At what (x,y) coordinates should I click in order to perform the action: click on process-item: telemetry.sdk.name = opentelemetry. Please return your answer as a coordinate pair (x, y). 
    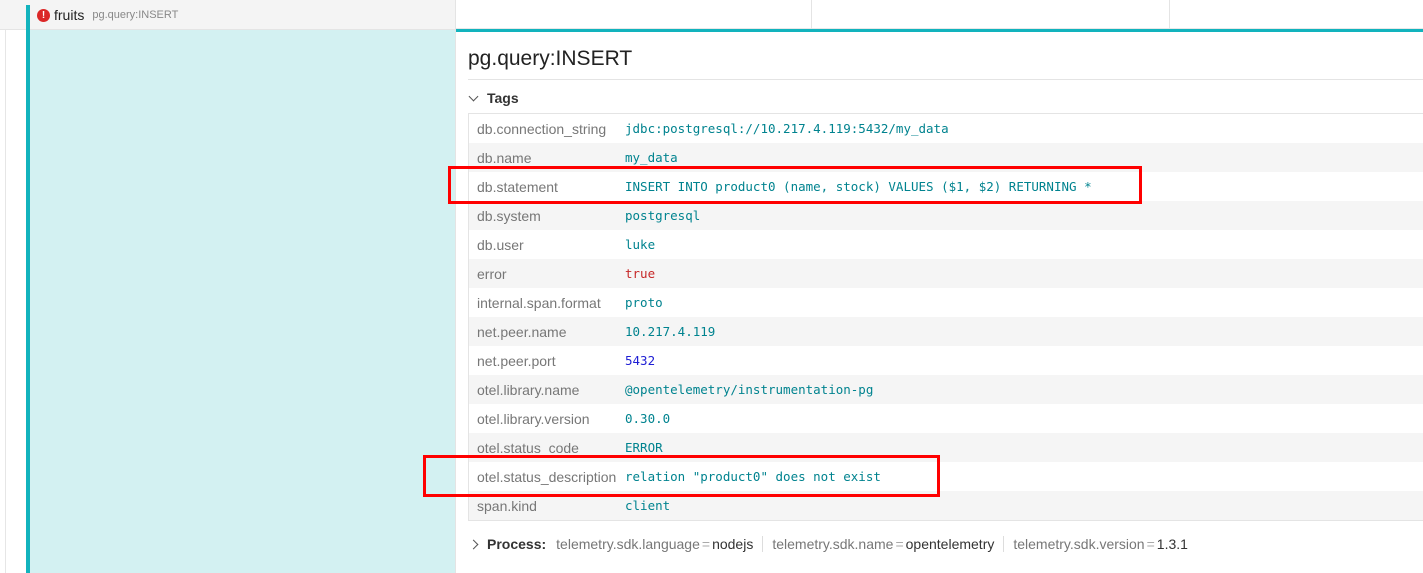
    Looking at the image, I should click on (883, 544).